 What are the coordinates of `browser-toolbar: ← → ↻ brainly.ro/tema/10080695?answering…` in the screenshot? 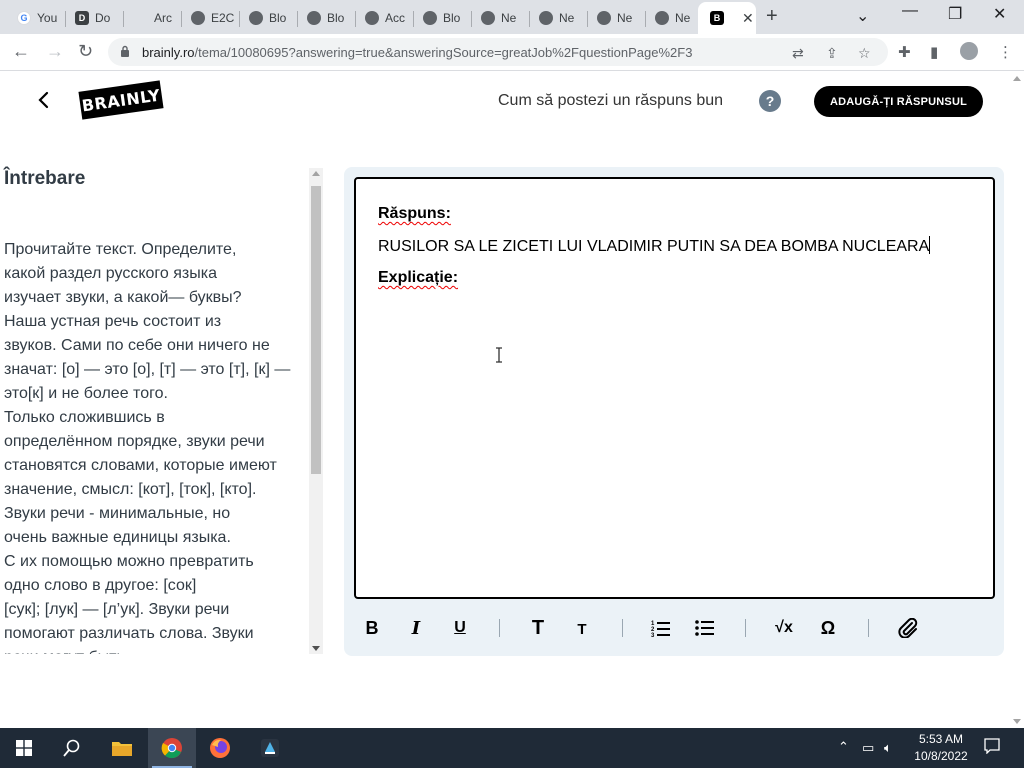 It's located at (512, 52).